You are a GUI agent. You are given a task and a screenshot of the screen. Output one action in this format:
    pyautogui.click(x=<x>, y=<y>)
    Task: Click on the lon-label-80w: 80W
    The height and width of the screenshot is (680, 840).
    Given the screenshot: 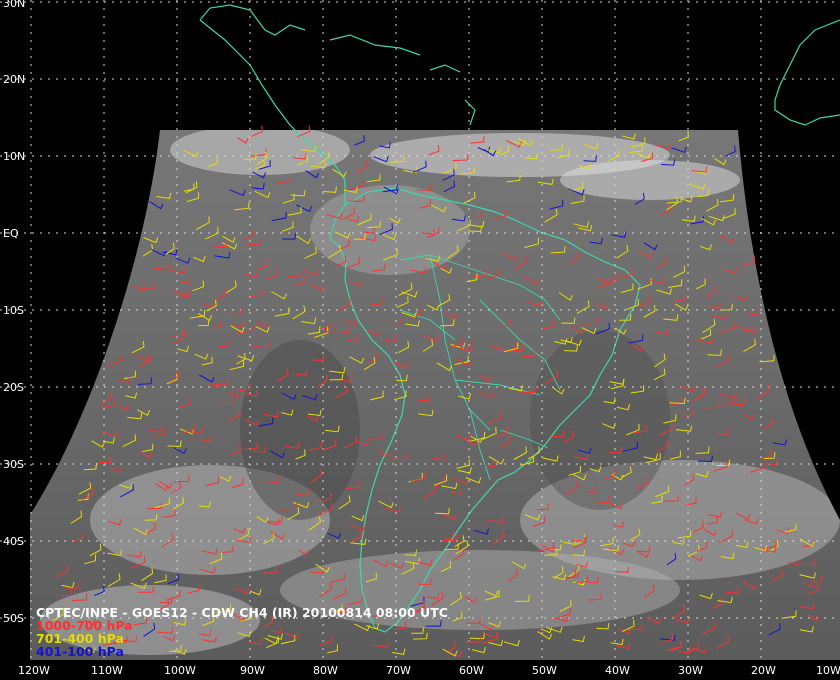 What is the action you would take?
    pyautogui.click(x=325, y=670)
    